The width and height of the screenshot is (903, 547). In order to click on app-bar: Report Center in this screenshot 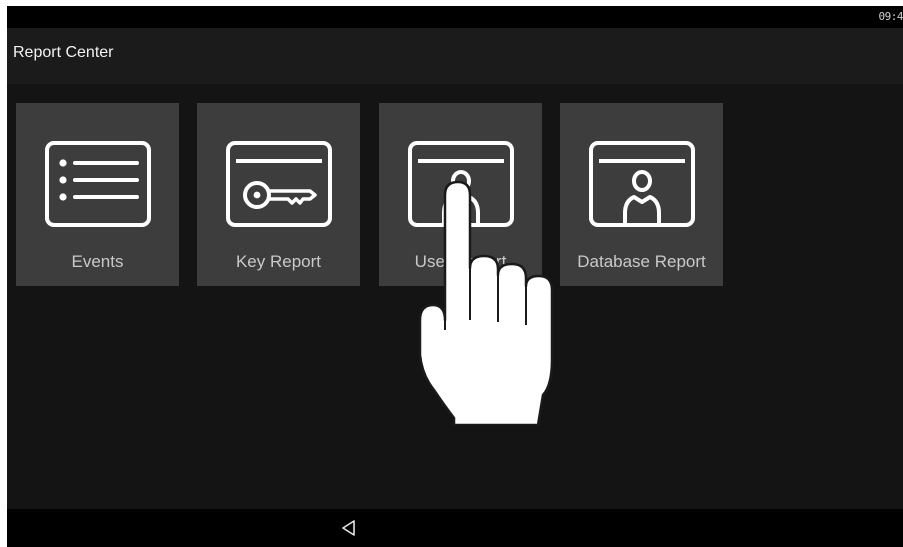, I will do `click(455, 56)`.